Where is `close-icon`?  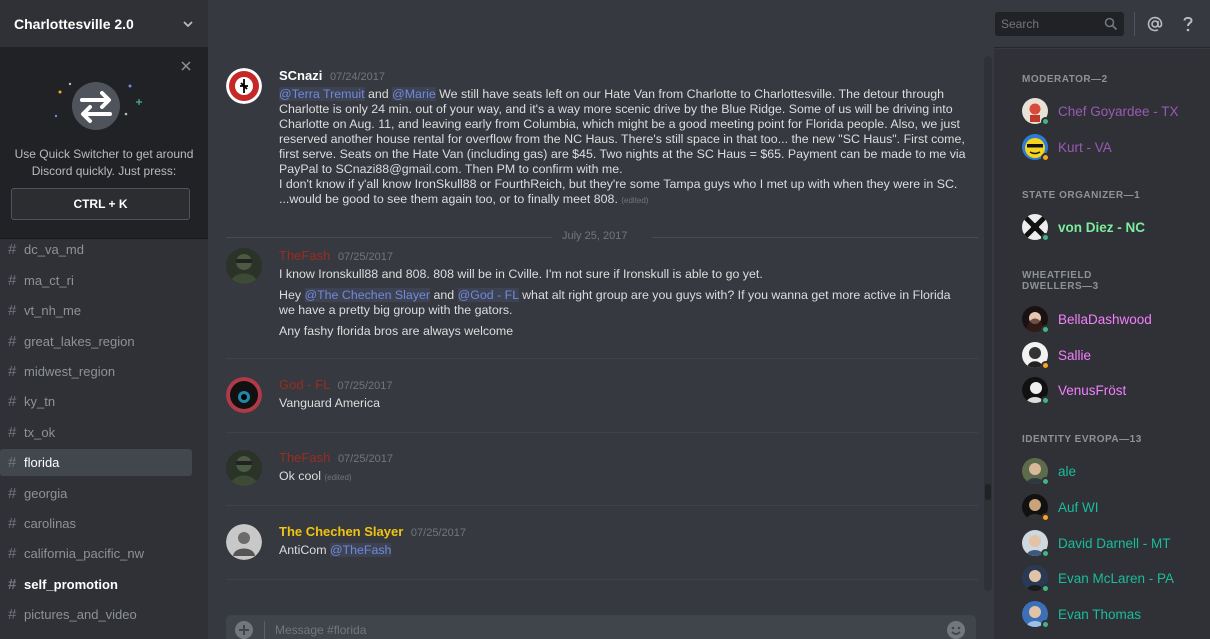
close-icon is located at coordinates (186, 66).